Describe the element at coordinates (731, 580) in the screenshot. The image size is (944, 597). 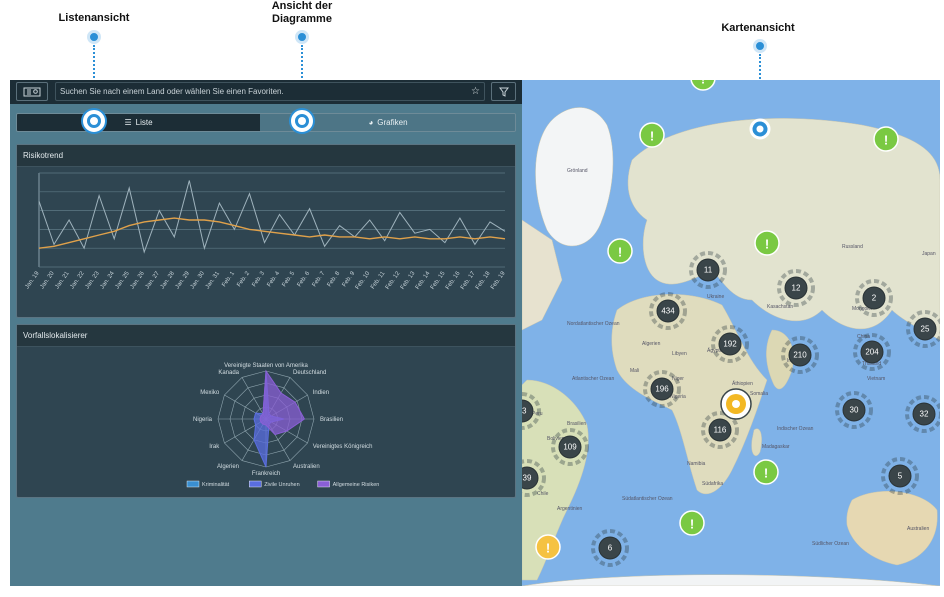
I see `landmass-antarctica` at that location.